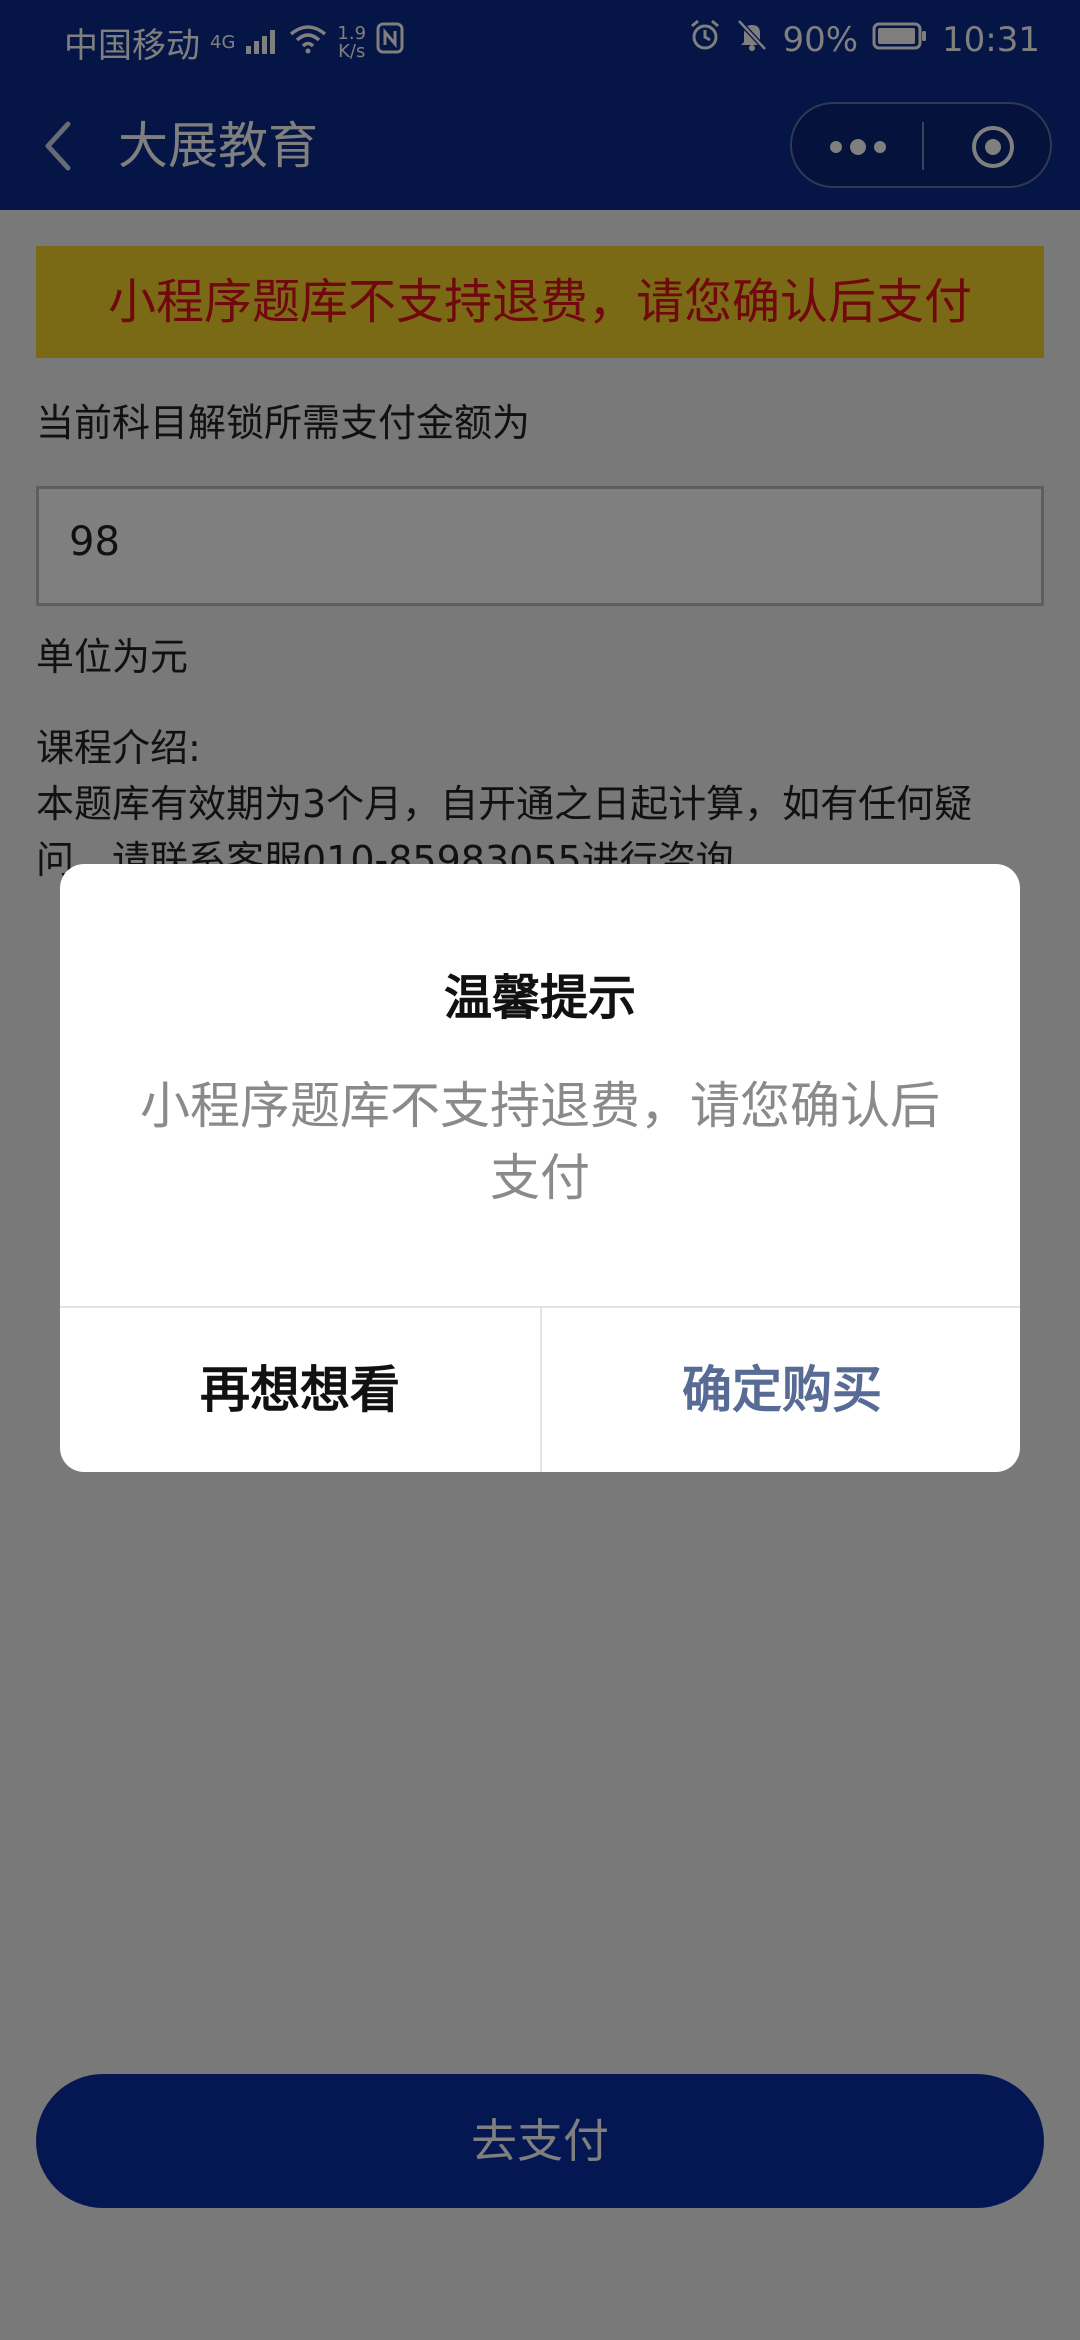 This screenshot has width=1080, height=2340. What do you see at coordinates (540, 1142) in the screenshot?
I see `dialog-message: 小程序题库不支持退费，请您确认后支付` at bounding box center [540, 1142].